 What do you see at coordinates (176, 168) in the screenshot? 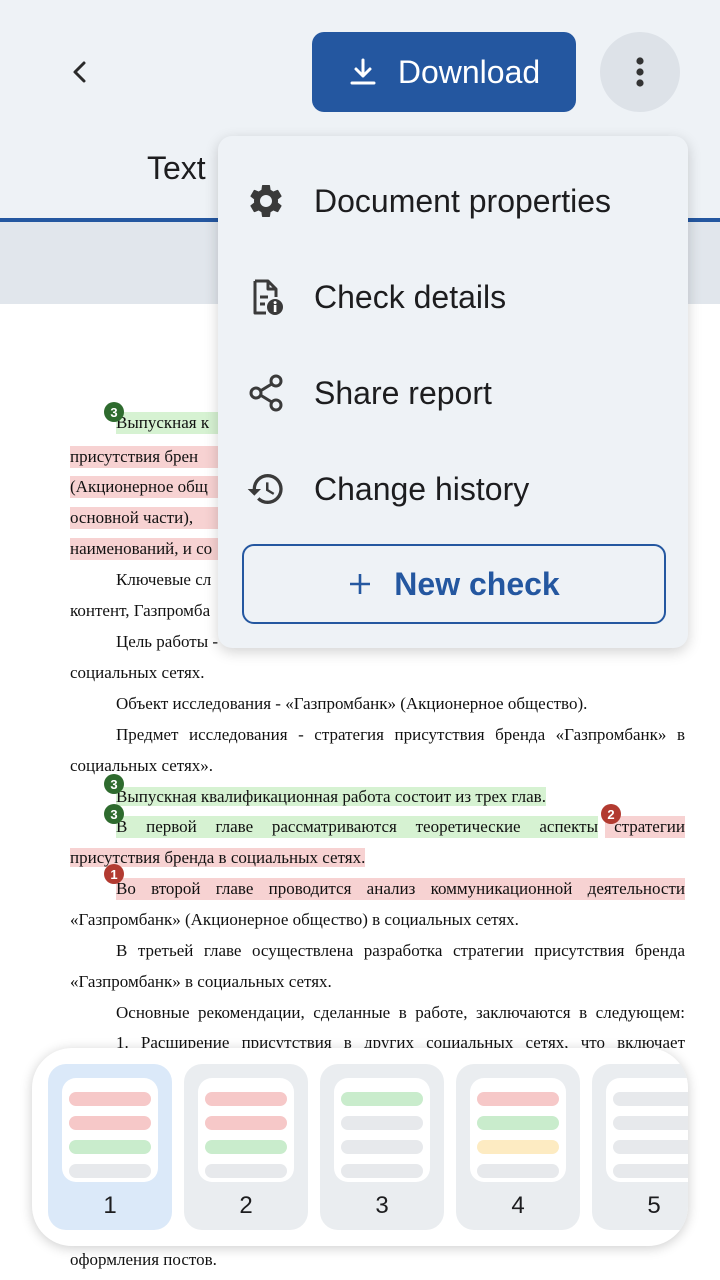
I see `tab-text: Text` at bounding box center [176, 168].